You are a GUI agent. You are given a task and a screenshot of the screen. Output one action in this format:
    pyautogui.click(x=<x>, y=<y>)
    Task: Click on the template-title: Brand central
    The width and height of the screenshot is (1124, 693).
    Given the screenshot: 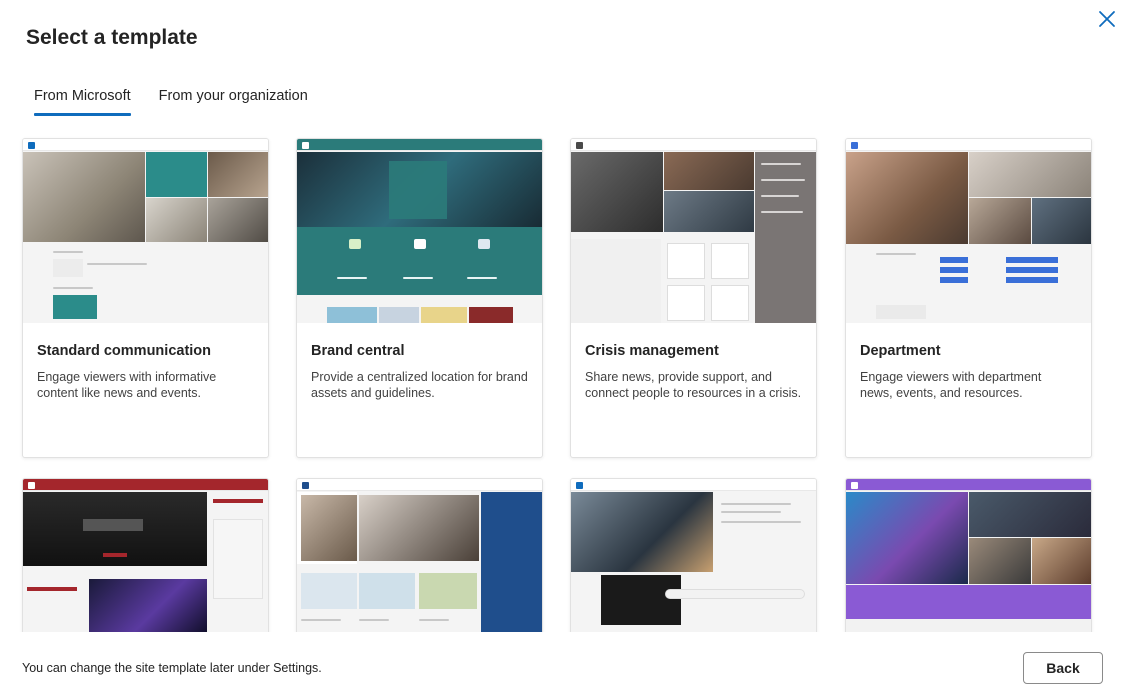 What is the action you would take?
    pyautogui.click(x=358, y=351)
    